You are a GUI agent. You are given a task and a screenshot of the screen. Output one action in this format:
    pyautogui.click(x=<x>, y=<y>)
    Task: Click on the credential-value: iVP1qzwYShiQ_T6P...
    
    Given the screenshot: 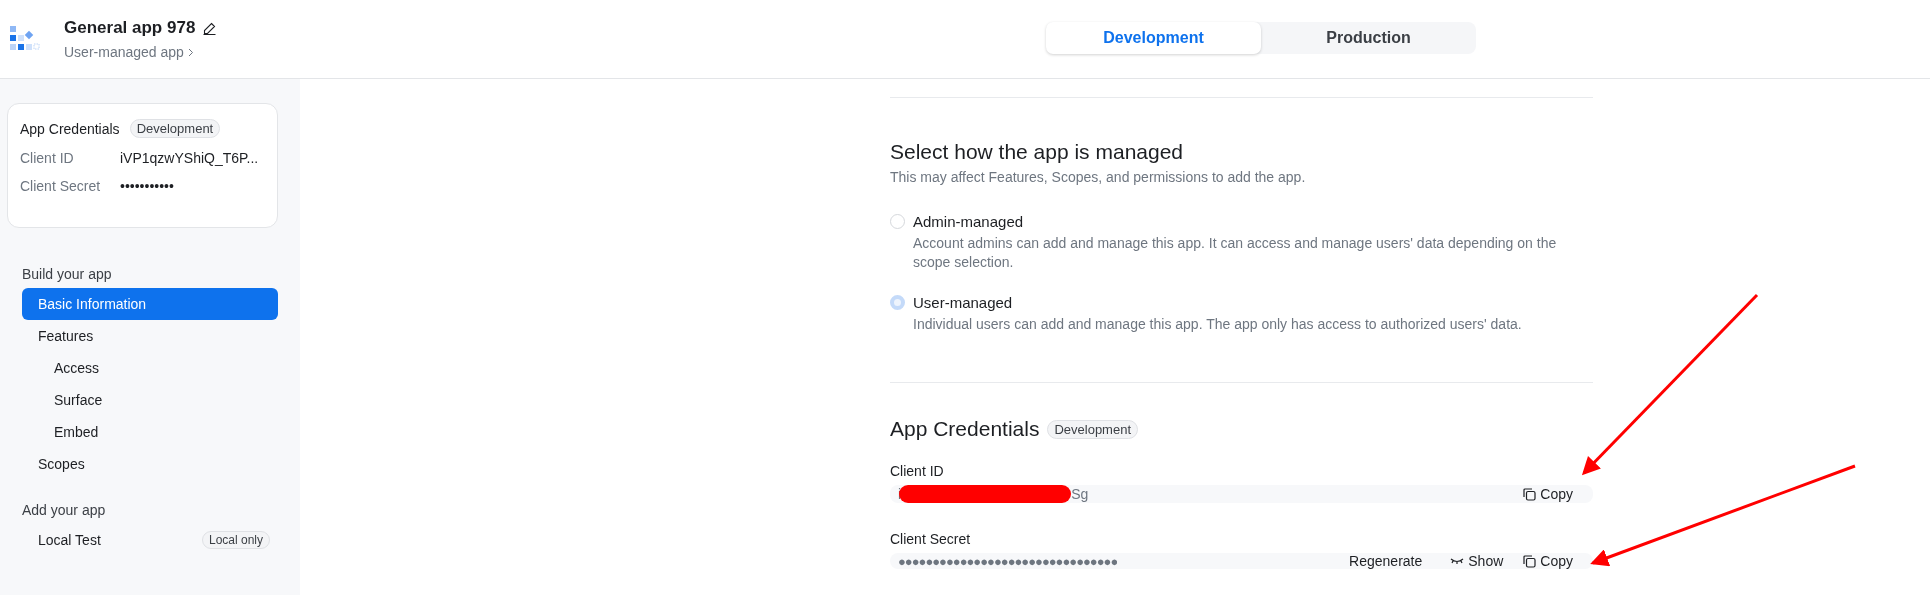 What is the action you would take?
    pyautogui.click(x=189, y=158)
    